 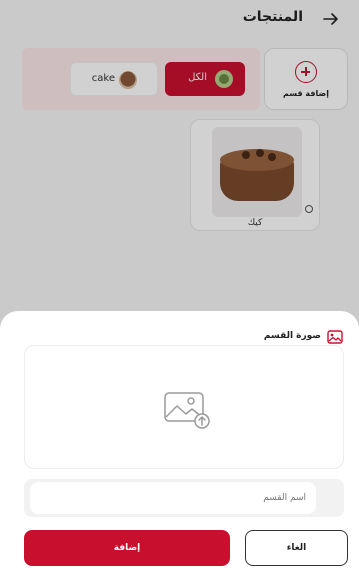 I want to click on image-icon, so click(x=335, y=337).